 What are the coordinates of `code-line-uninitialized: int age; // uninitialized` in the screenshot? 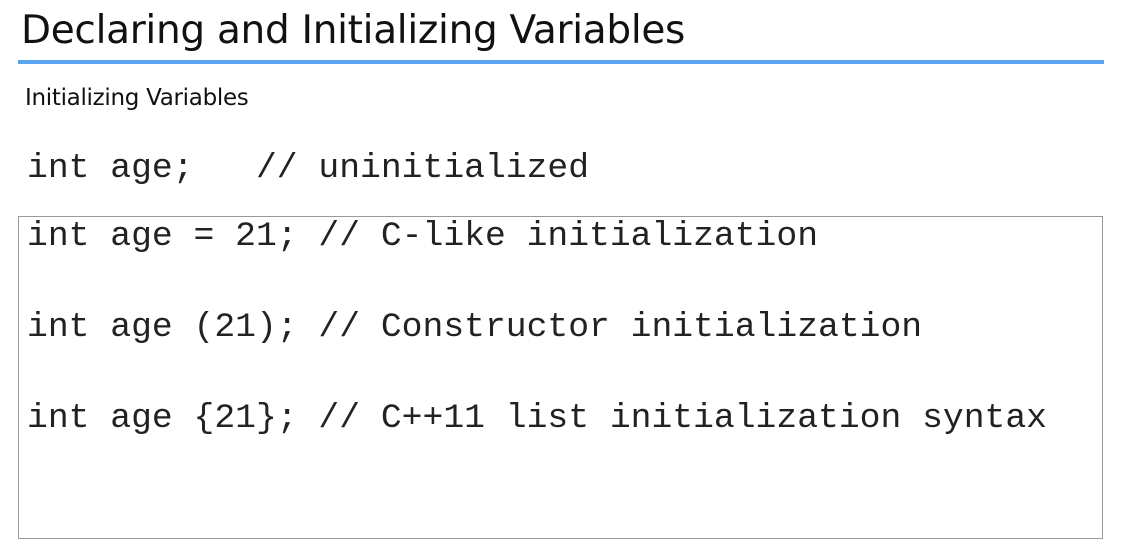 It's located at (308, 168).